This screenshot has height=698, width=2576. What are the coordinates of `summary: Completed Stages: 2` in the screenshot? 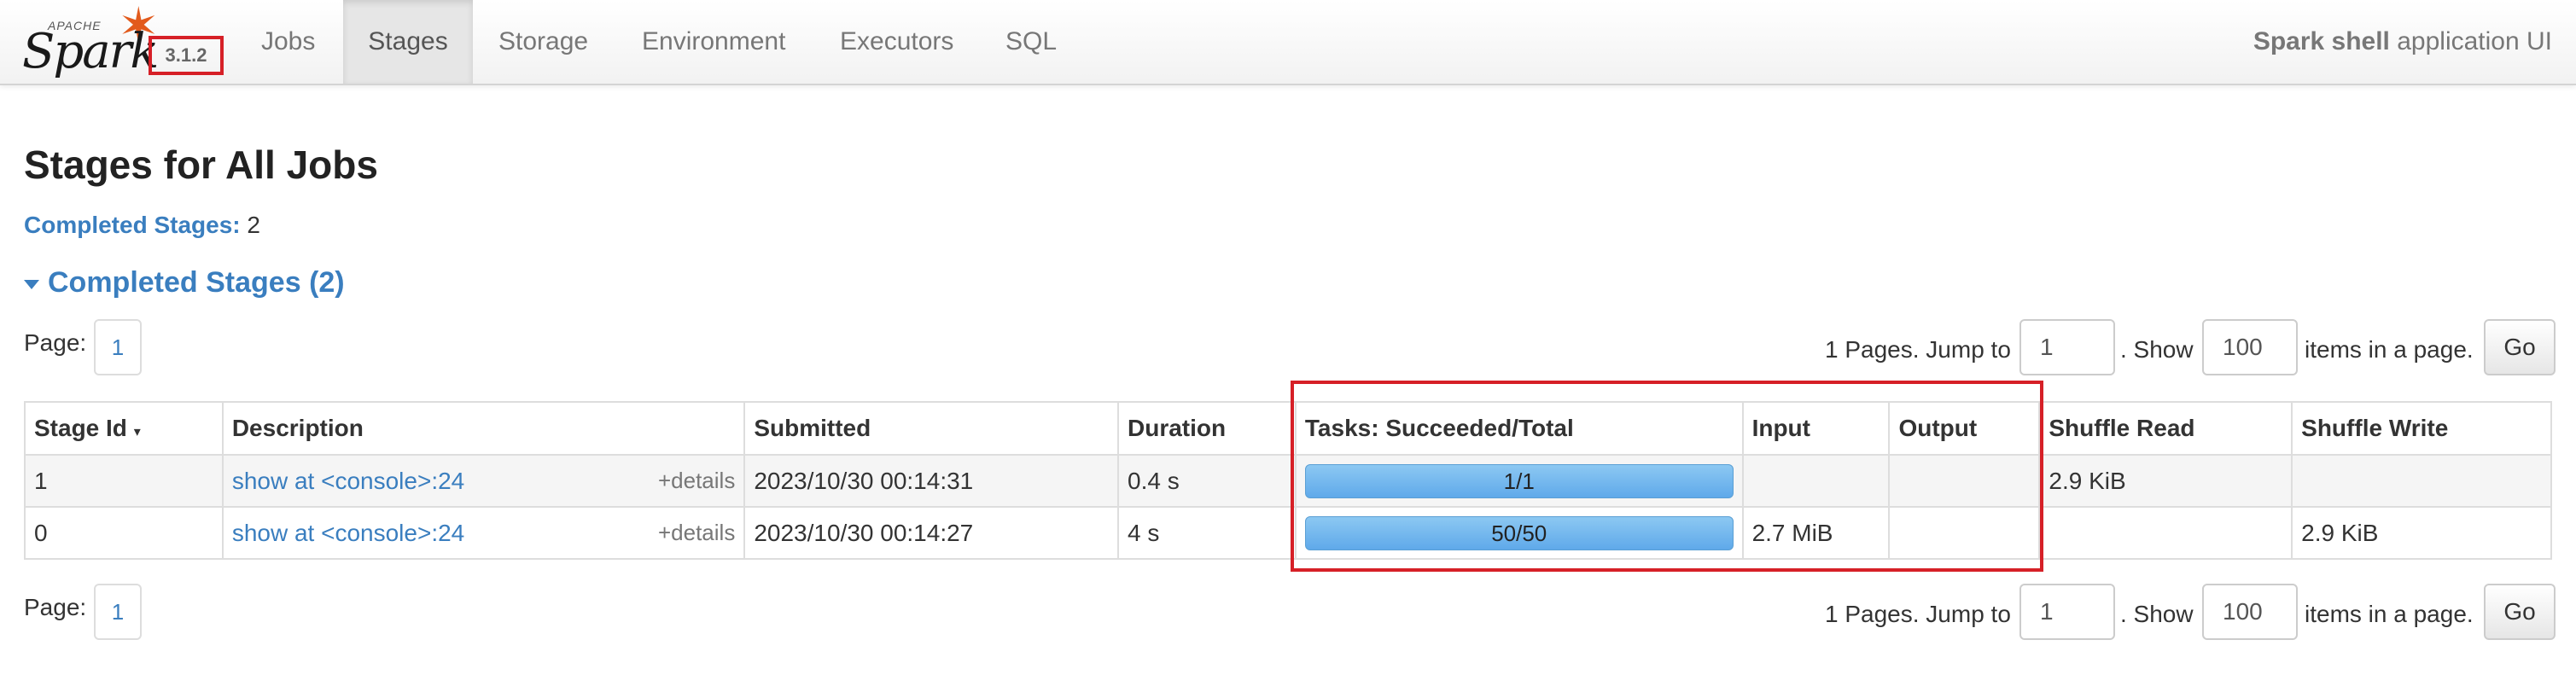 It's located at (142, 225).